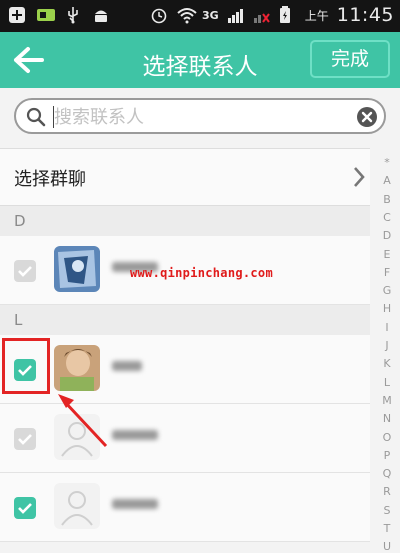  I want to click on index-letter-q: Q, so click(387, 473).